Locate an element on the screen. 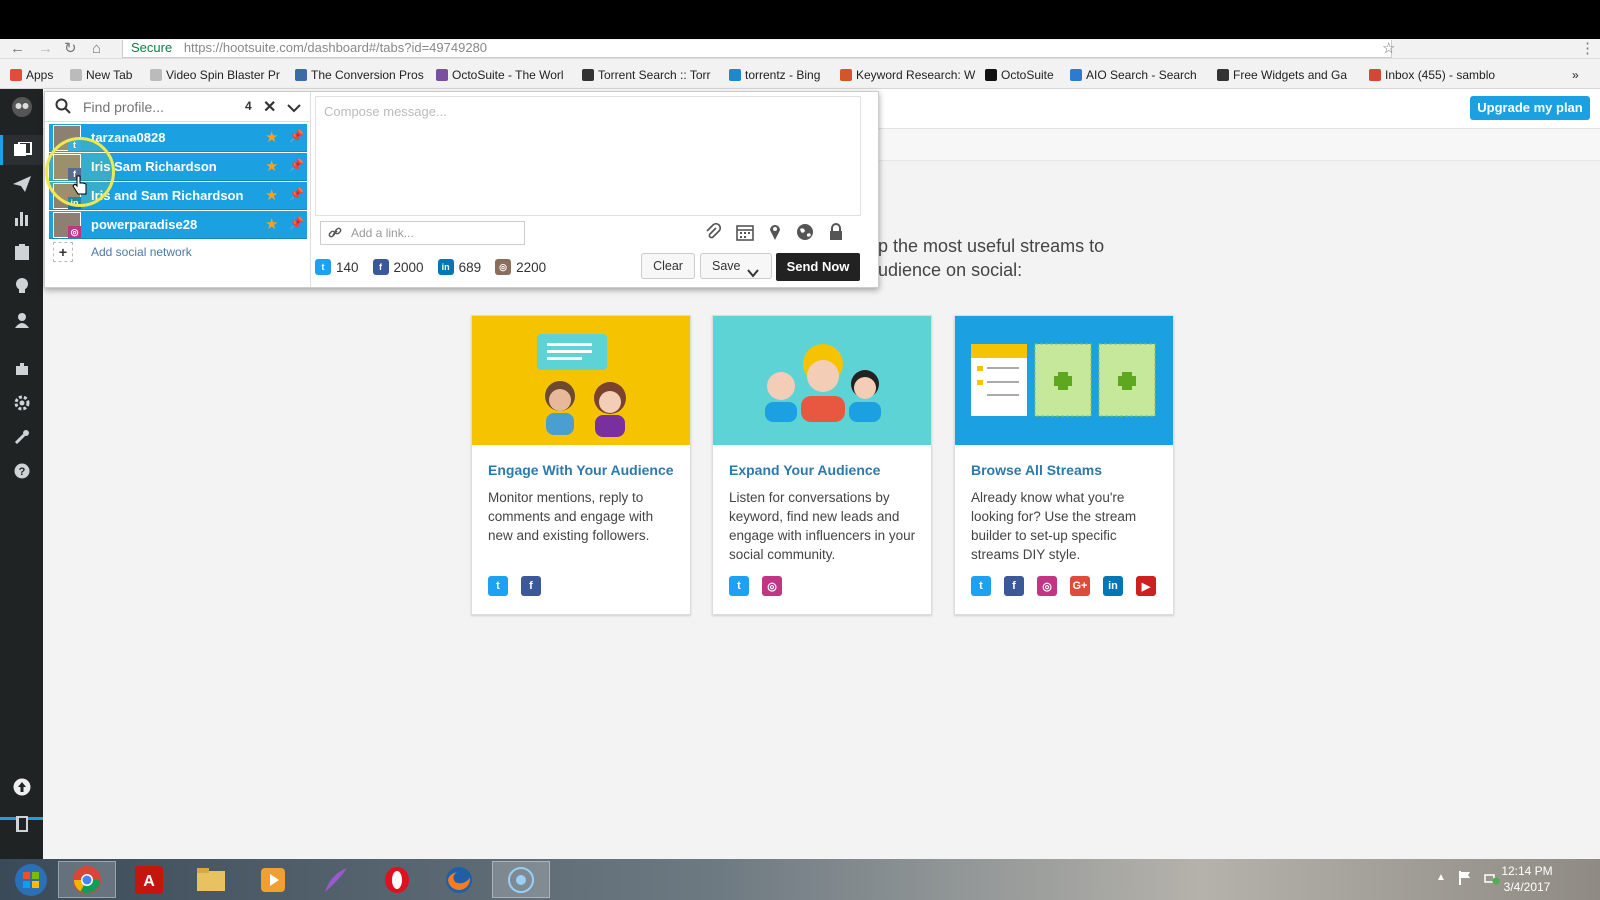  find-profile-input is located at coordinates (163, 107).